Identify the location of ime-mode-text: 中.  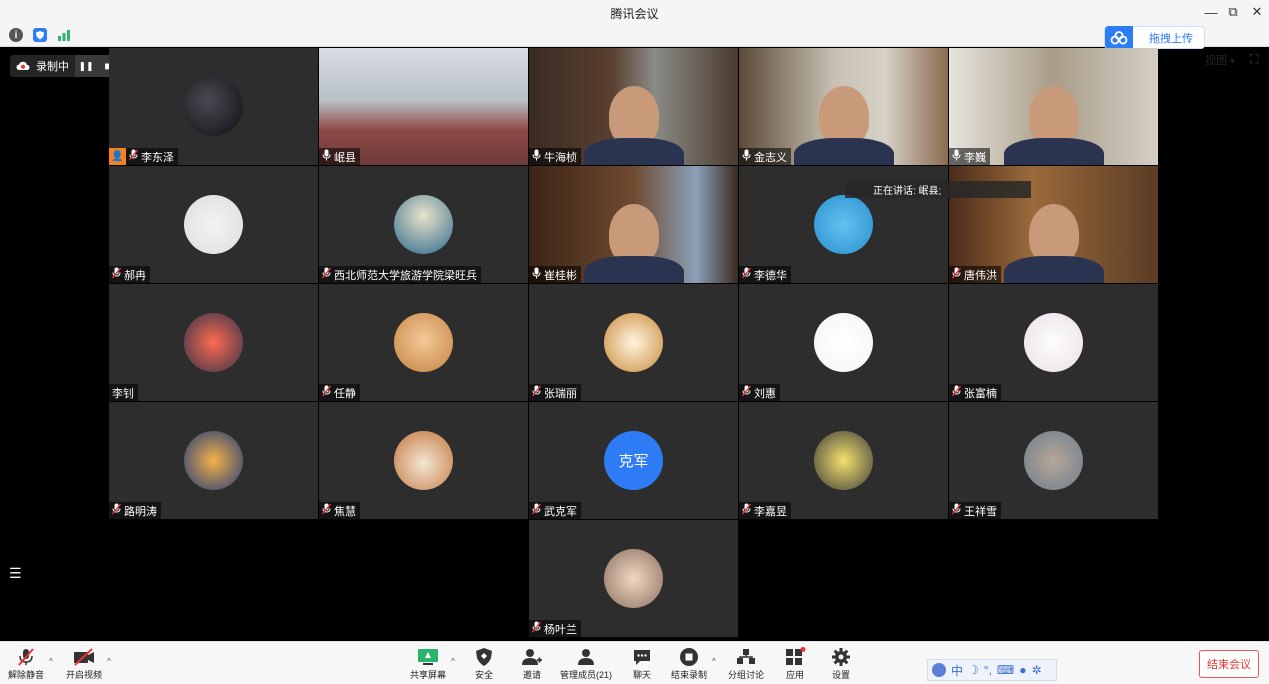
(957, 670).